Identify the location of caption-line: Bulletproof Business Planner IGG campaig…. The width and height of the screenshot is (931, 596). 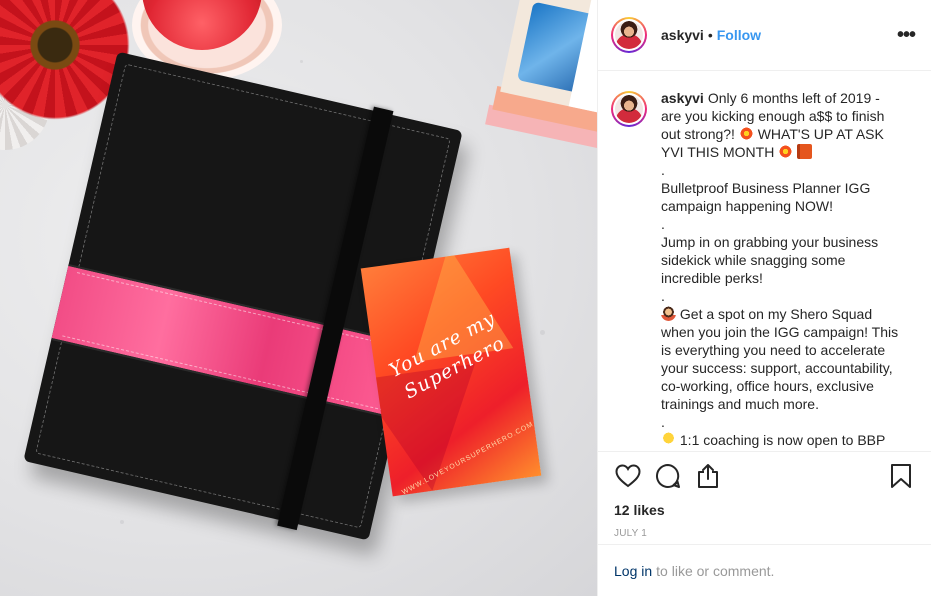
(768, 197).